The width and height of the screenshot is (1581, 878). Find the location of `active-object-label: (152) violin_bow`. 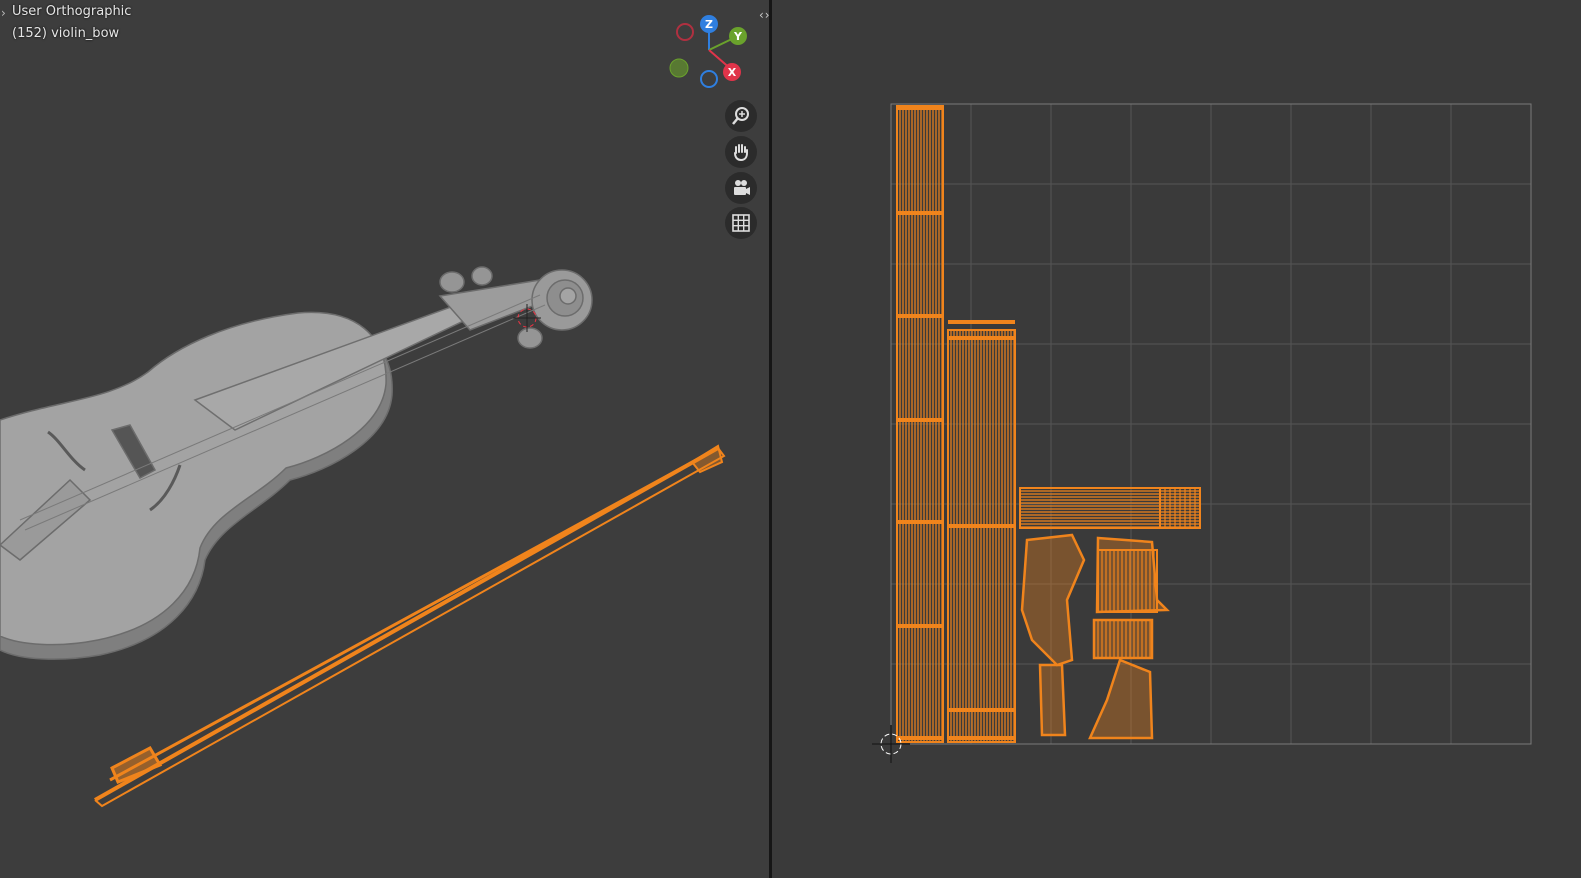

active-object-label: (152) violin_bow is located at coordinates (66, 33).